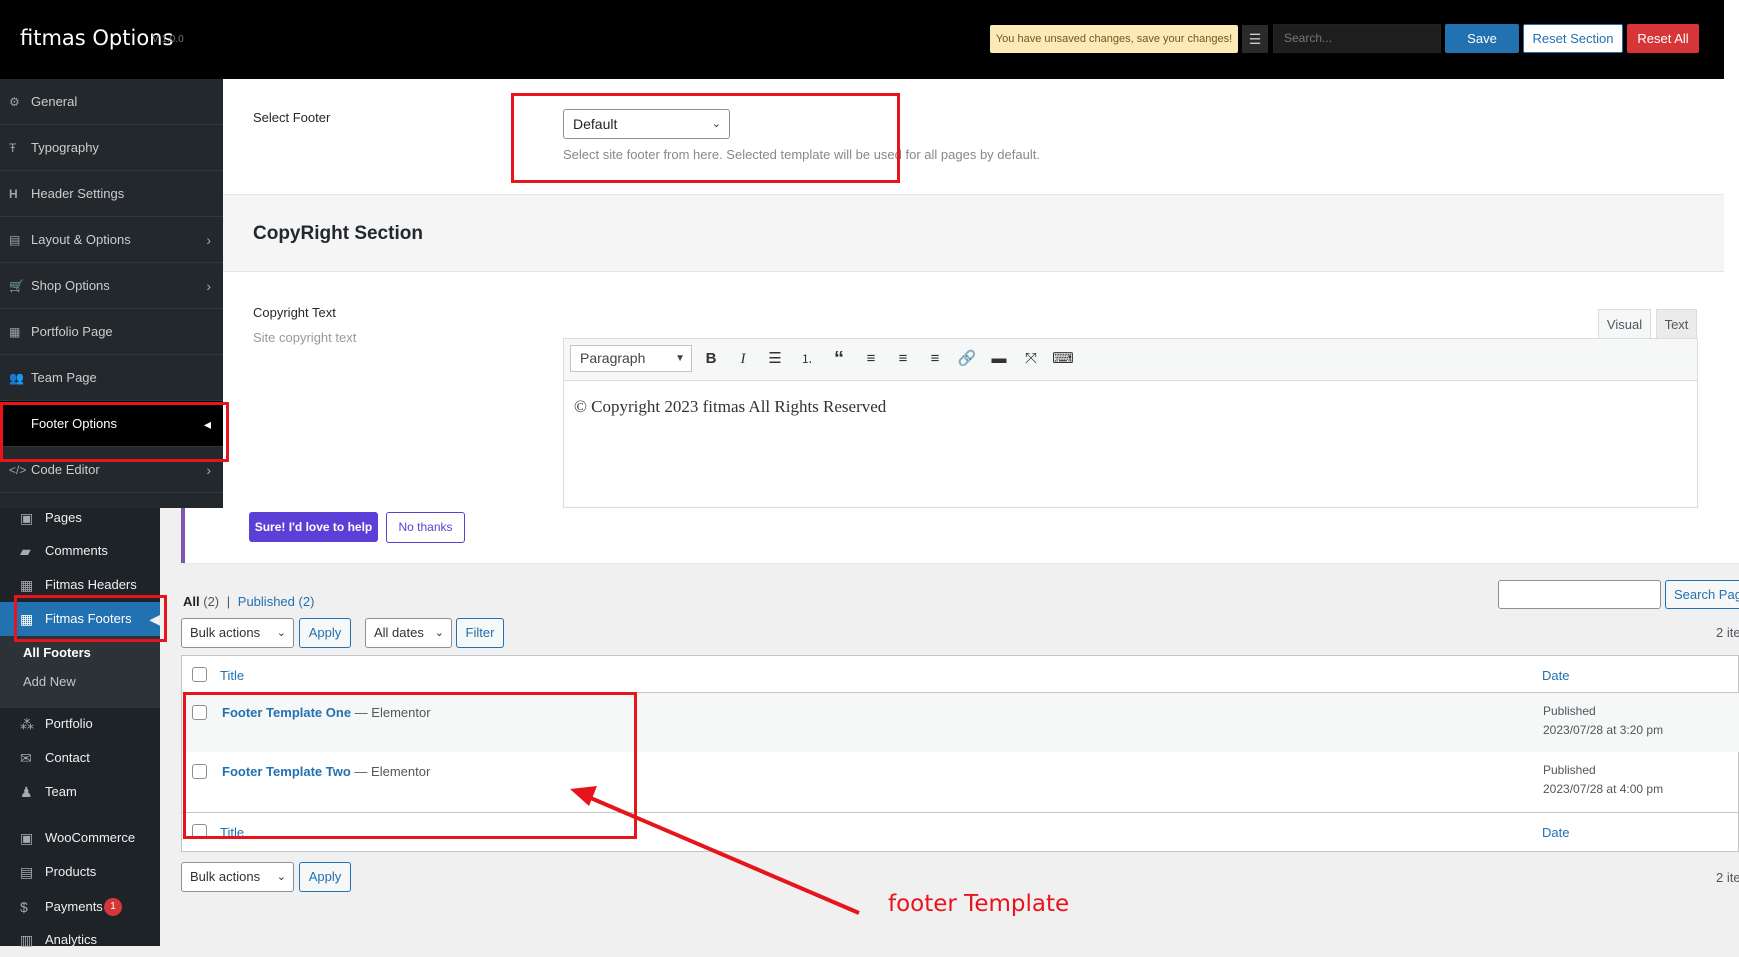  What do you see at coordinates (583, 796) in the screenshot?
I see `arrow-head-icon` at bounding box center [583, 796].